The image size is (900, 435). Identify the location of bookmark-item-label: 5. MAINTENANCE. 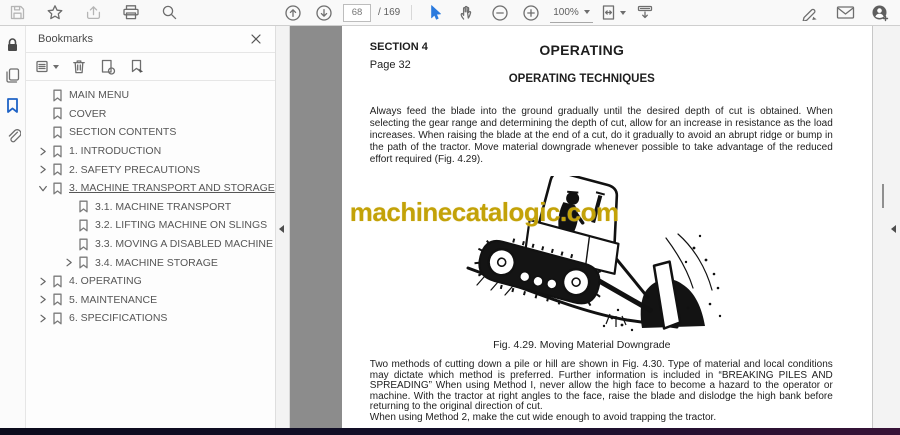
(113, 299).